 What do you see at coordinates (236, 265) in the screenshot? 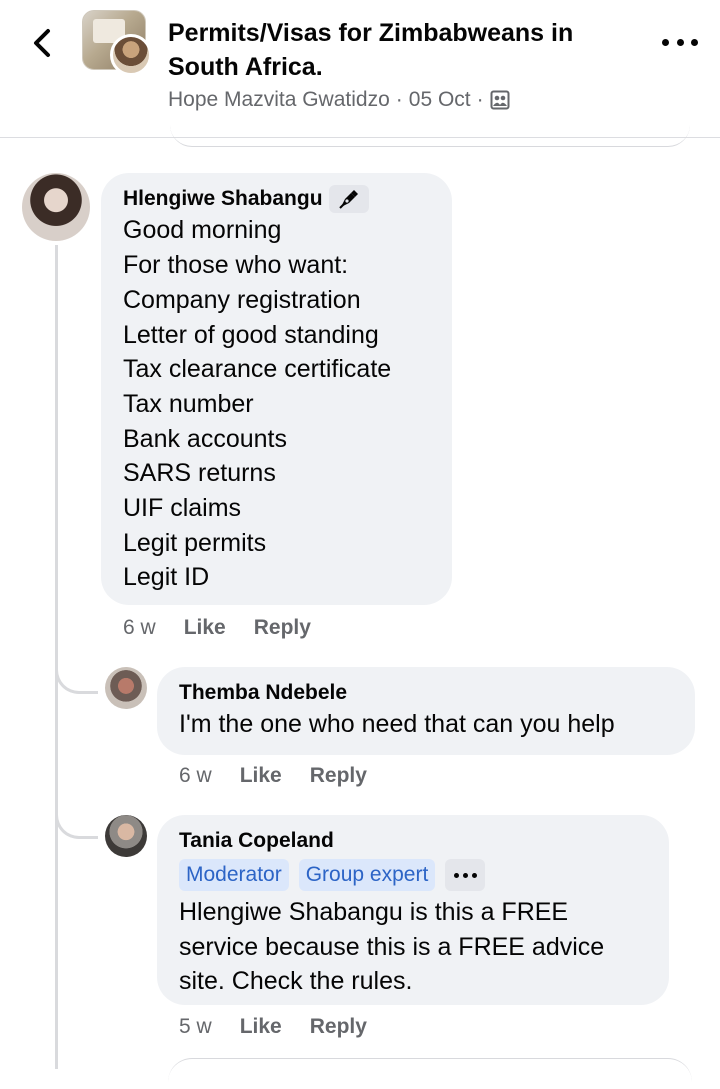
I see `comment-line: For those who want:` at bounding box center [236, 265].